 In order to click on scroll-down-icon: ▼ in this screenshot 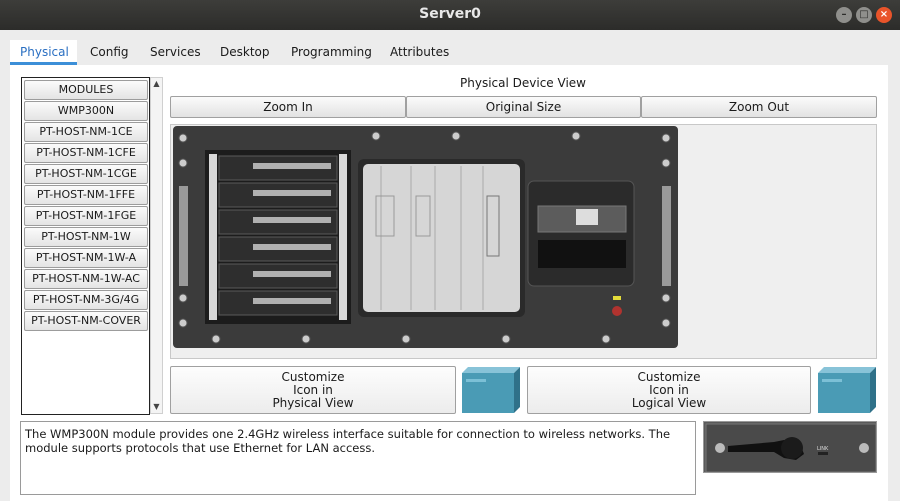, I will do `click(156, 407)`.